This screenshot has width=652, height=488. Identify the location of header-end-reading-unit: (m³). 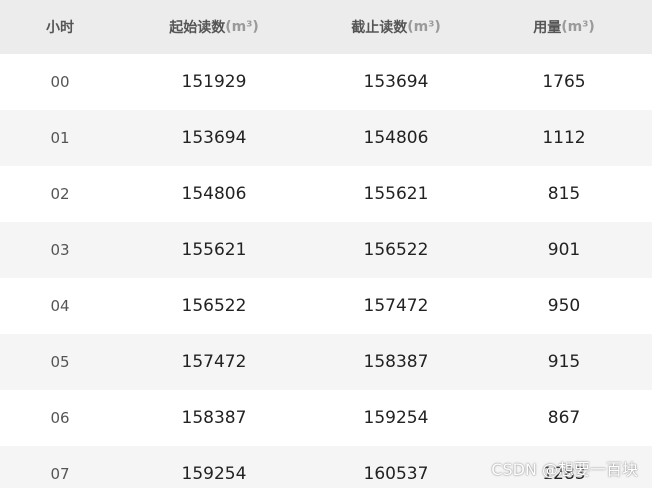
(424, 27).